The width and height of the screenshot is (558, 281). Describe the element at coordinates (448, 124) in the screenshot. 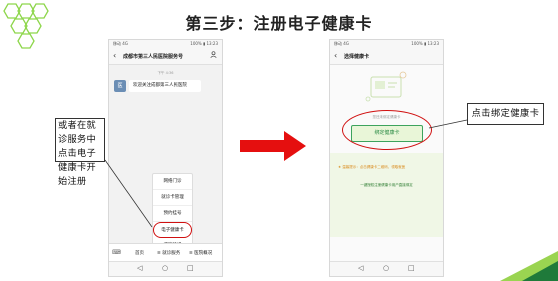

I see `callout-leader-line-right` at that location.